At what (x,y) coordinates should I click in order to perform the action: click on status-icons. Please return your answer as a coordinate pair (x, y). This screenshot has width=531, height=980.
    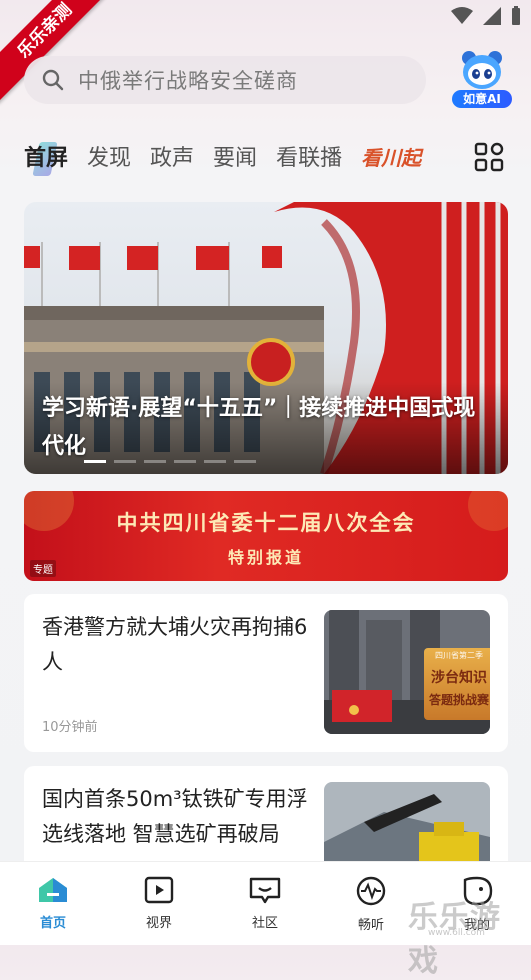
    Looking at the image, I should click on (486, 16).